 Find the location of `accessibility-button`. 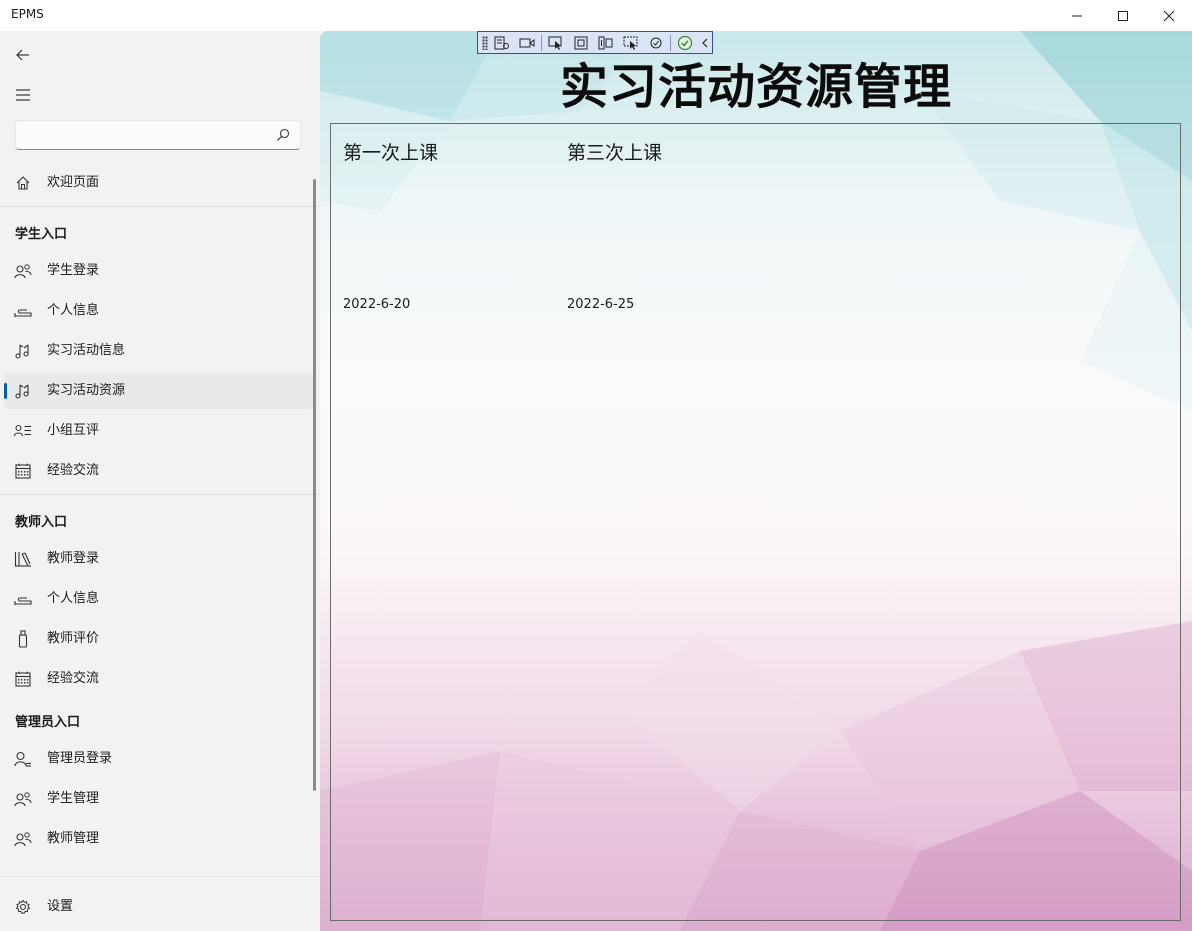

accessibility-button is located at coordinates (656, 42).